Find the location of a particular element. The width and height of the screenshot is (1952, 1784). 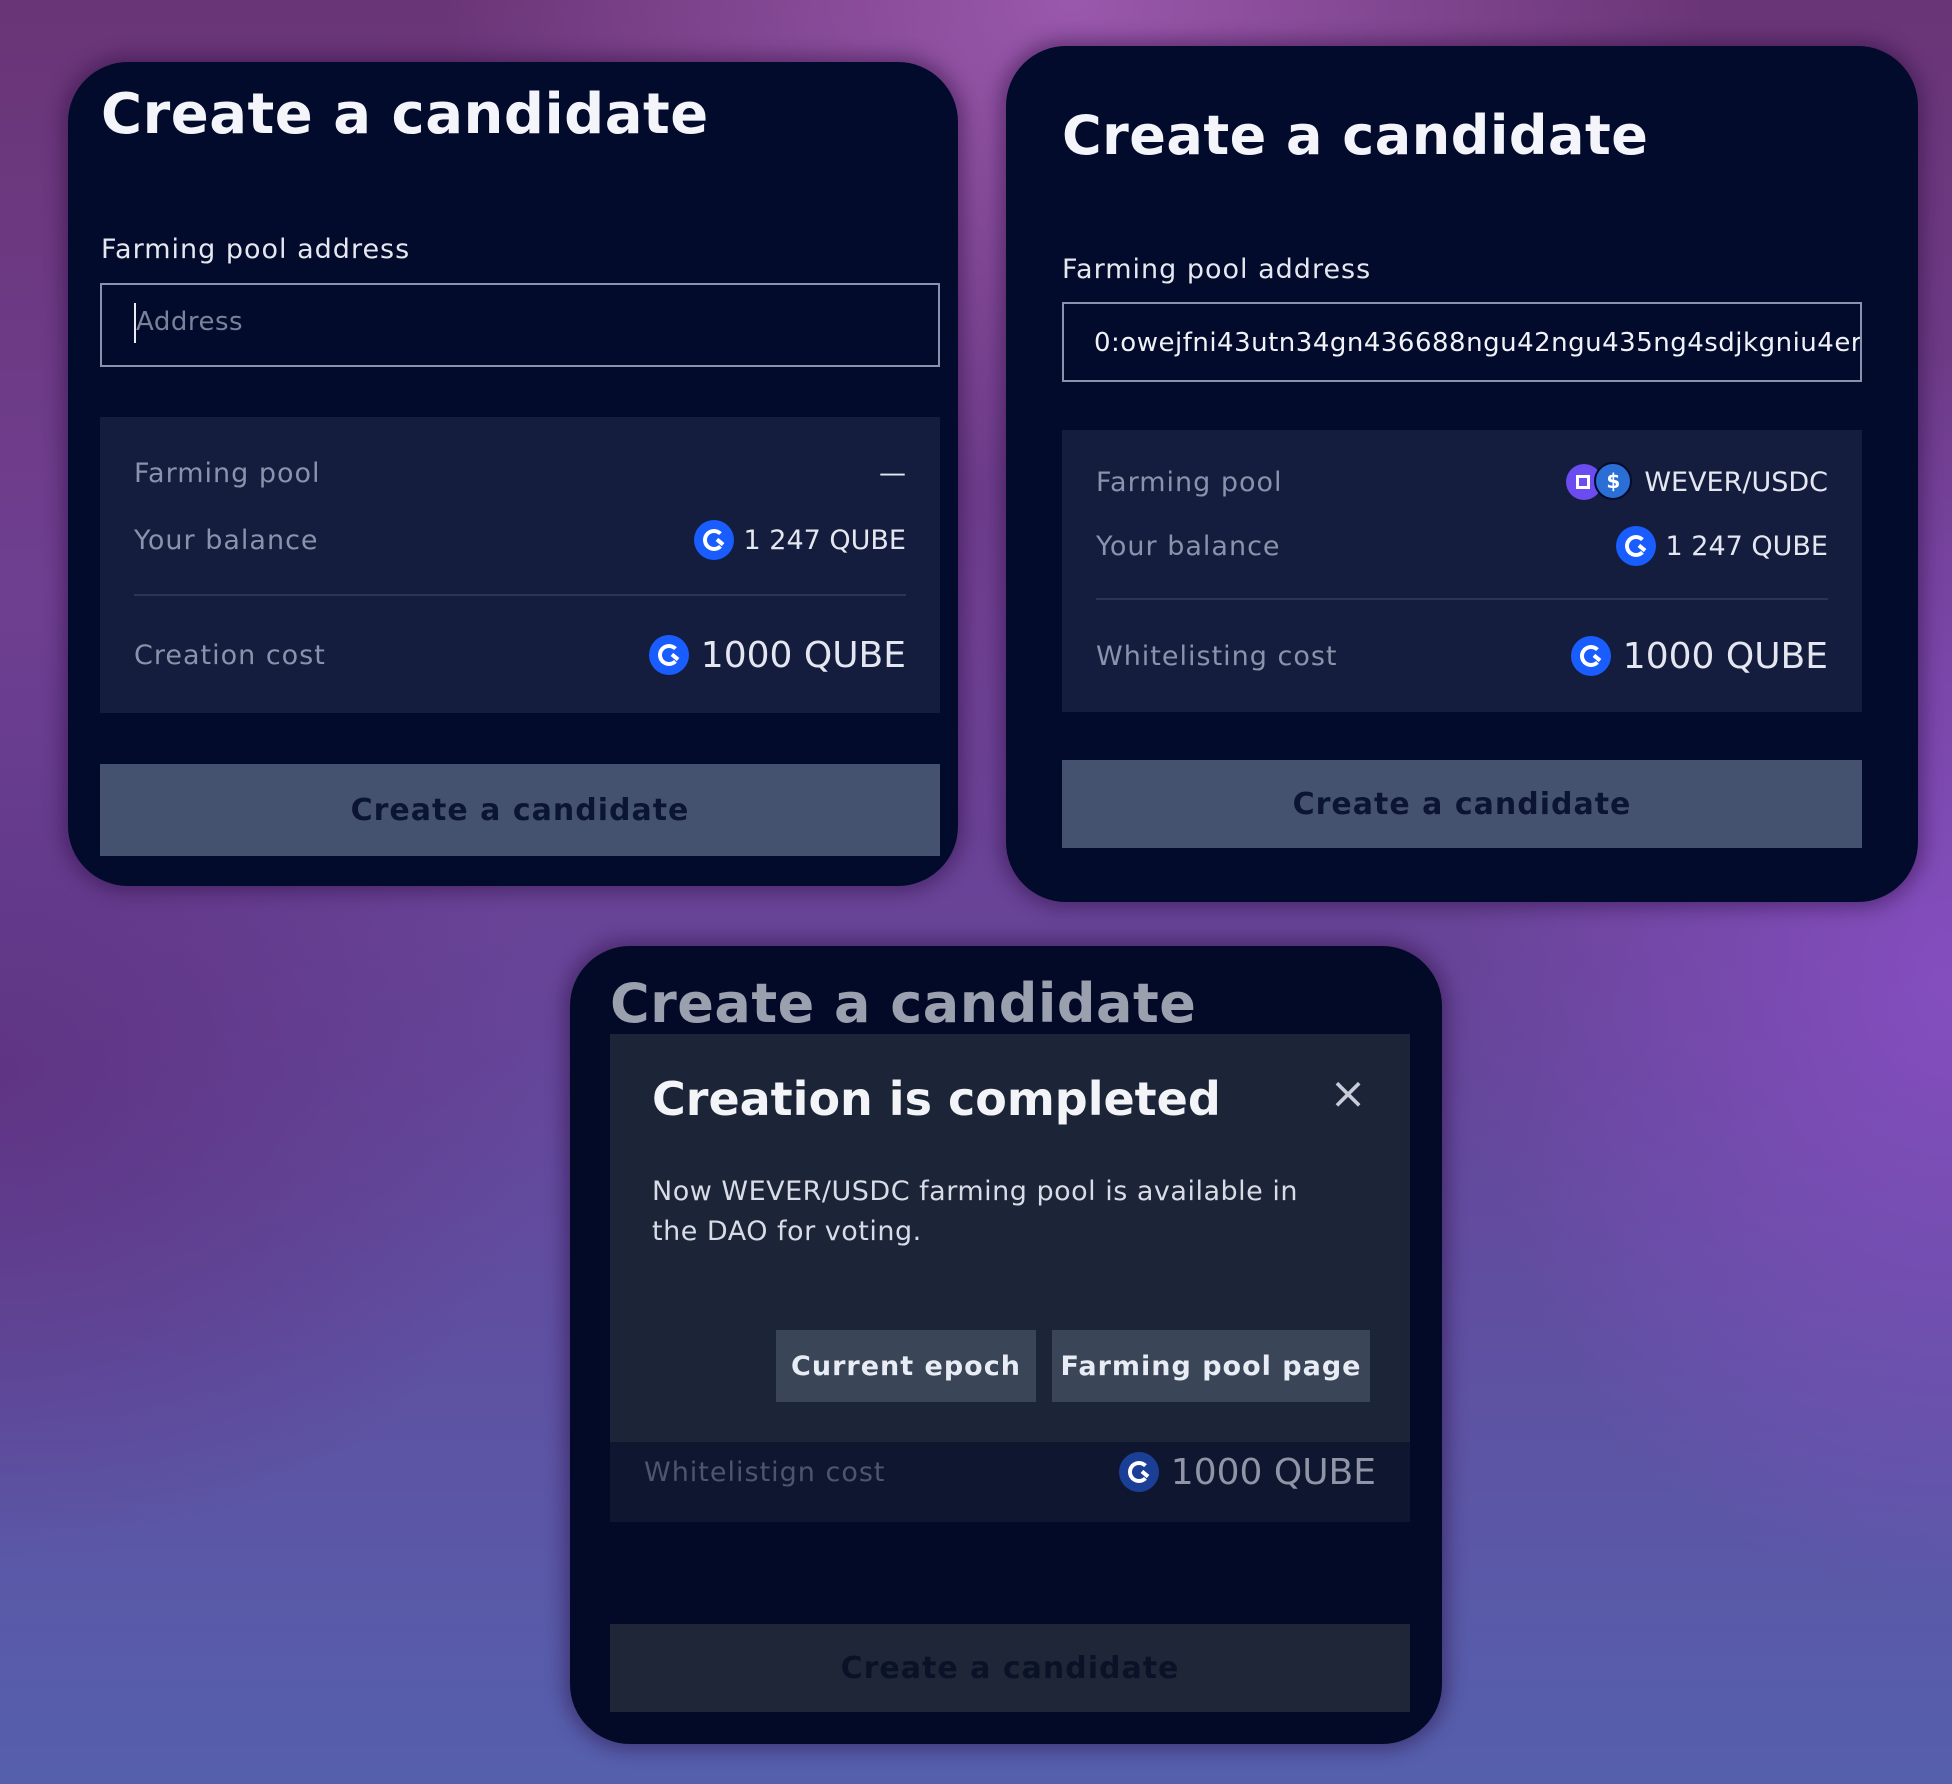

wever-usdc-pair-icon: $ is located at coordinates (1600, 482).